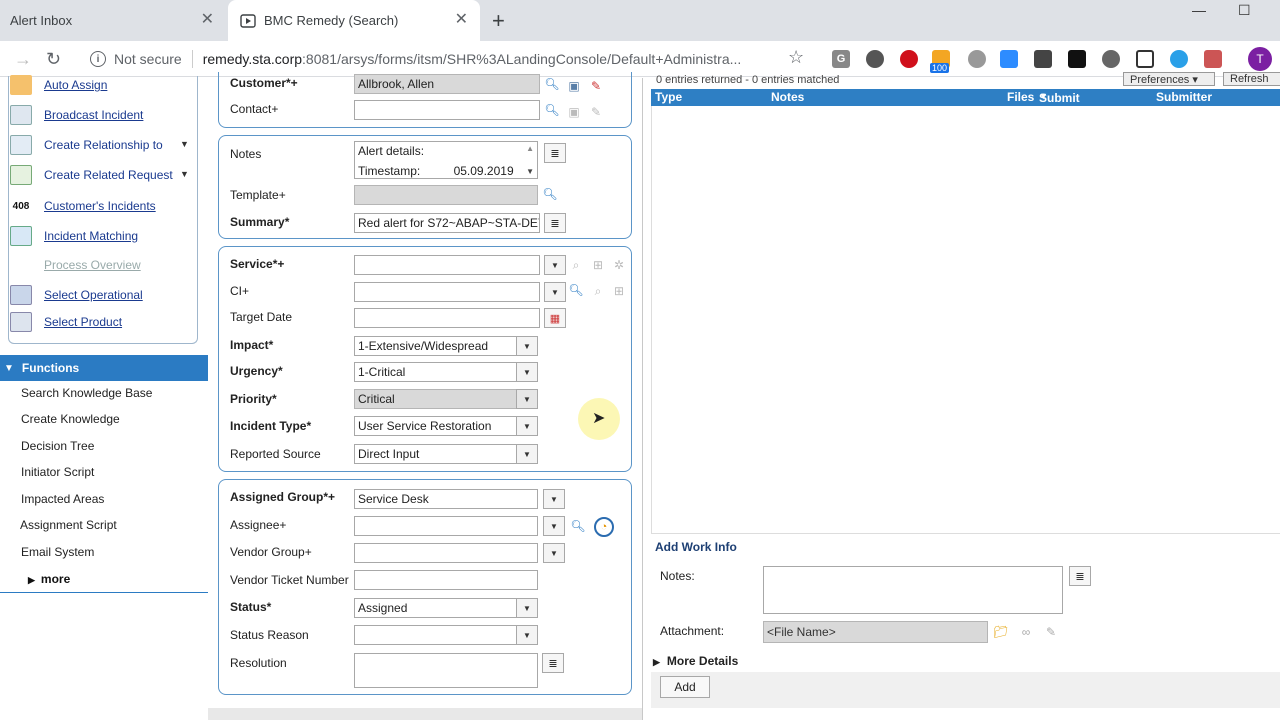  I want to click on function-impacted-areas: Impacted Areas, so click(62, 499).